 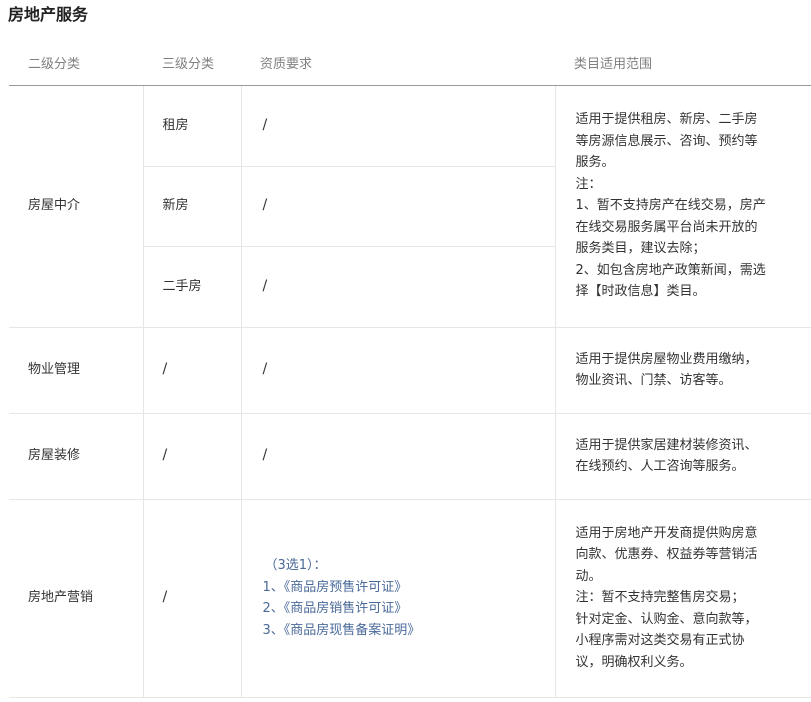 What do you see at coordinates (341, 630) in the screenshot?
I see `qualification-option: 3、《商品房现售备案证明》` at bounding box center [341, 630].